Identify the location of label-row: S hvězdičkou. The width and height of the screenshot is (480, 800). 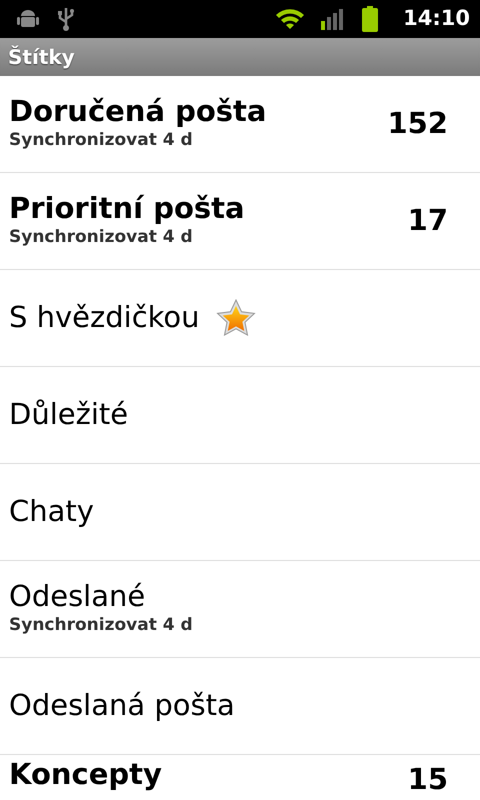
(240, 318).